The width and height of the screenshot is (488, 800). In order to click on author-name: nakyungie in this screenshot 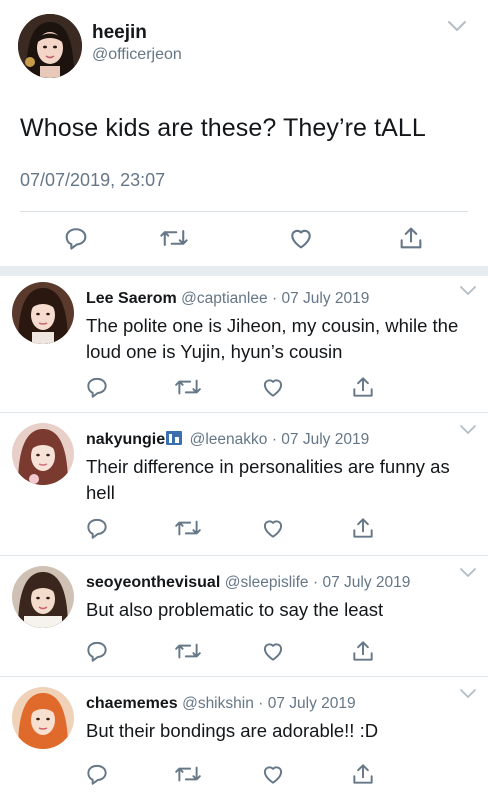, I will do `click(125, 439)`.